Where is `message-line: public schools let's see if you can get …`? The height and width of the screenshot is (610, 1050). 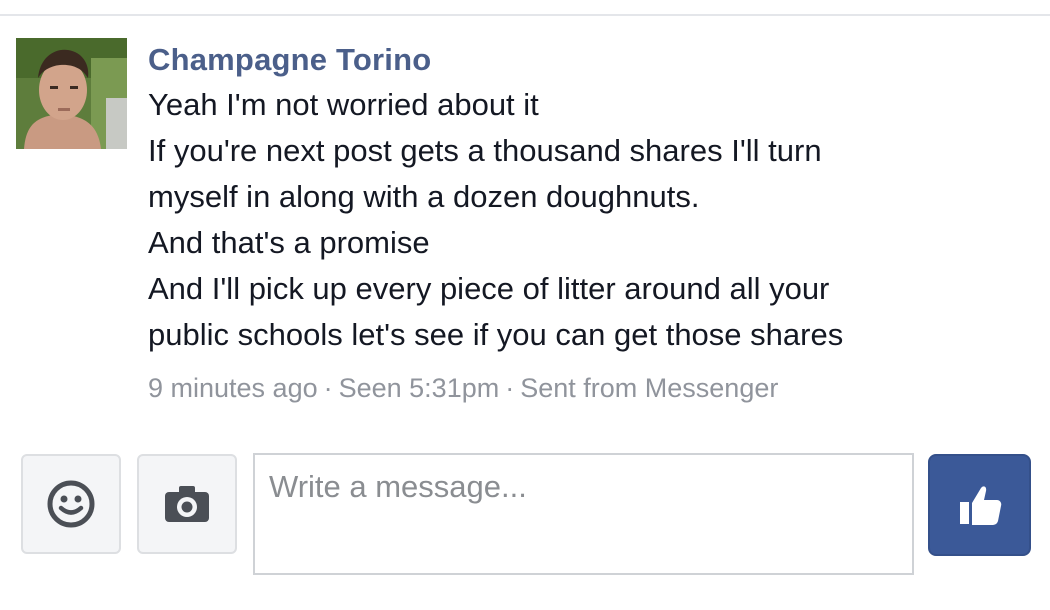
message-line: public schools let's see if you can get … is located at coordinates (496, 334).